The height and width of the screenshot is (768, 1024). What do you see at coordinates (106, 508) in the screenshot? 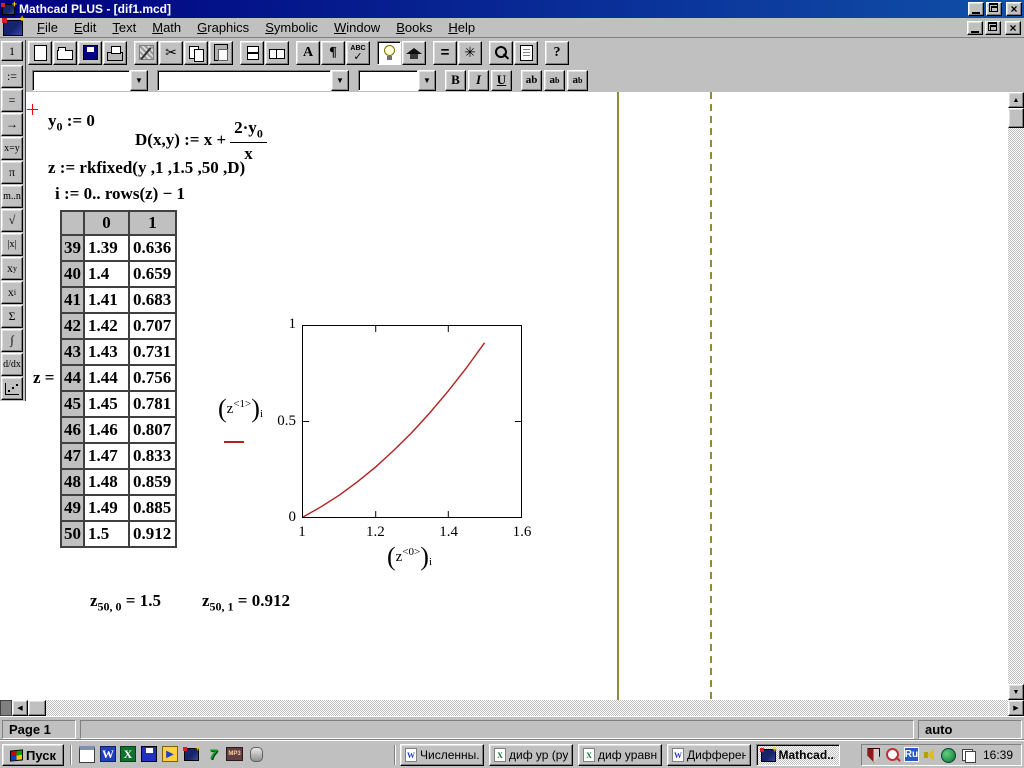
I see `value-cell: 1.49` at bounding box center [106, 508].